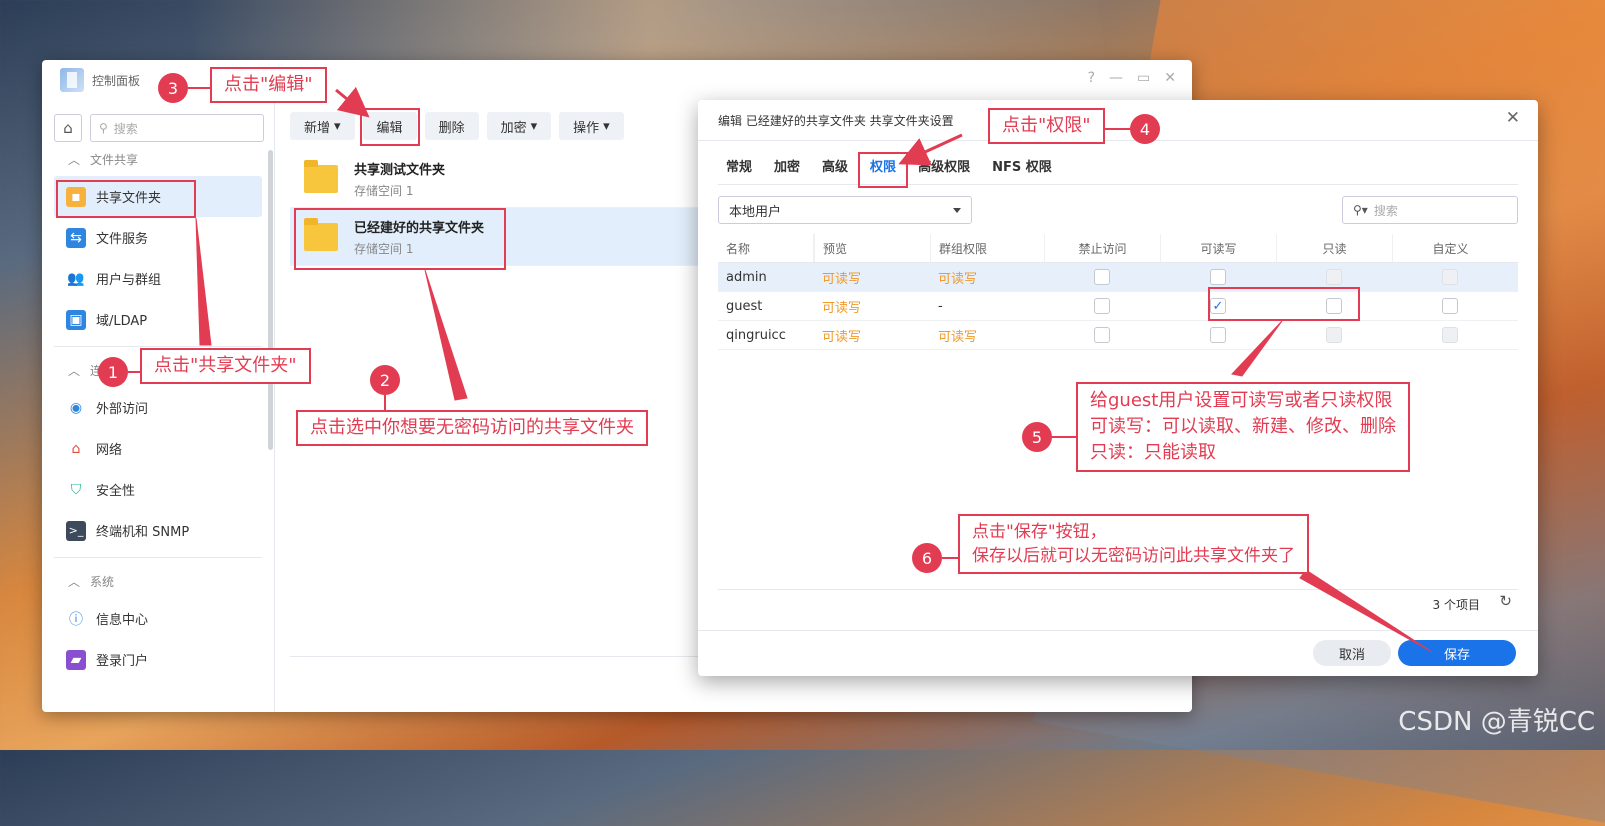 This screenshot has width=1605, height=826. What do you see at coordinates (472, 428) in the screenshot?
I see `note-step-2: 点击选中你想要无密码访问的共享文件夹` at bounding box center [472, 428].